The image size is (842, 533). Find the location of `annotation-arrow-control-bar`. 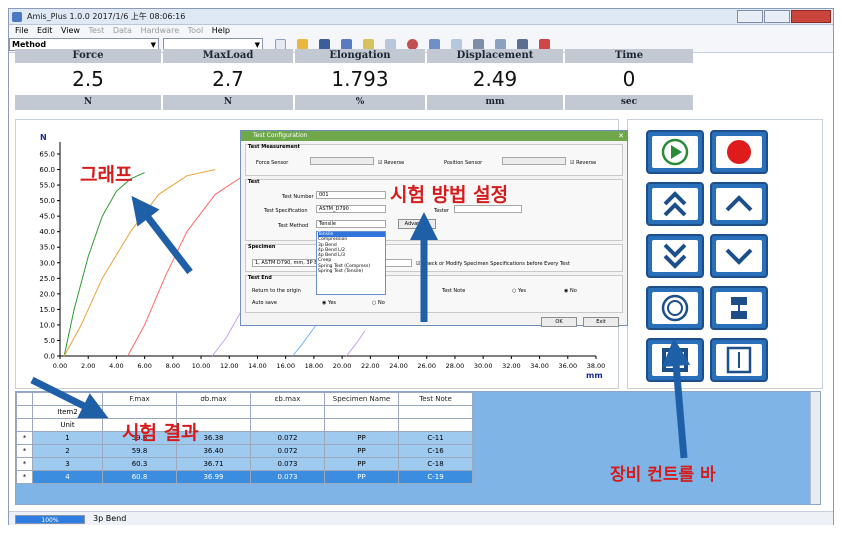

annotation-arrow-control-bar is located at coordinates (676, 398).